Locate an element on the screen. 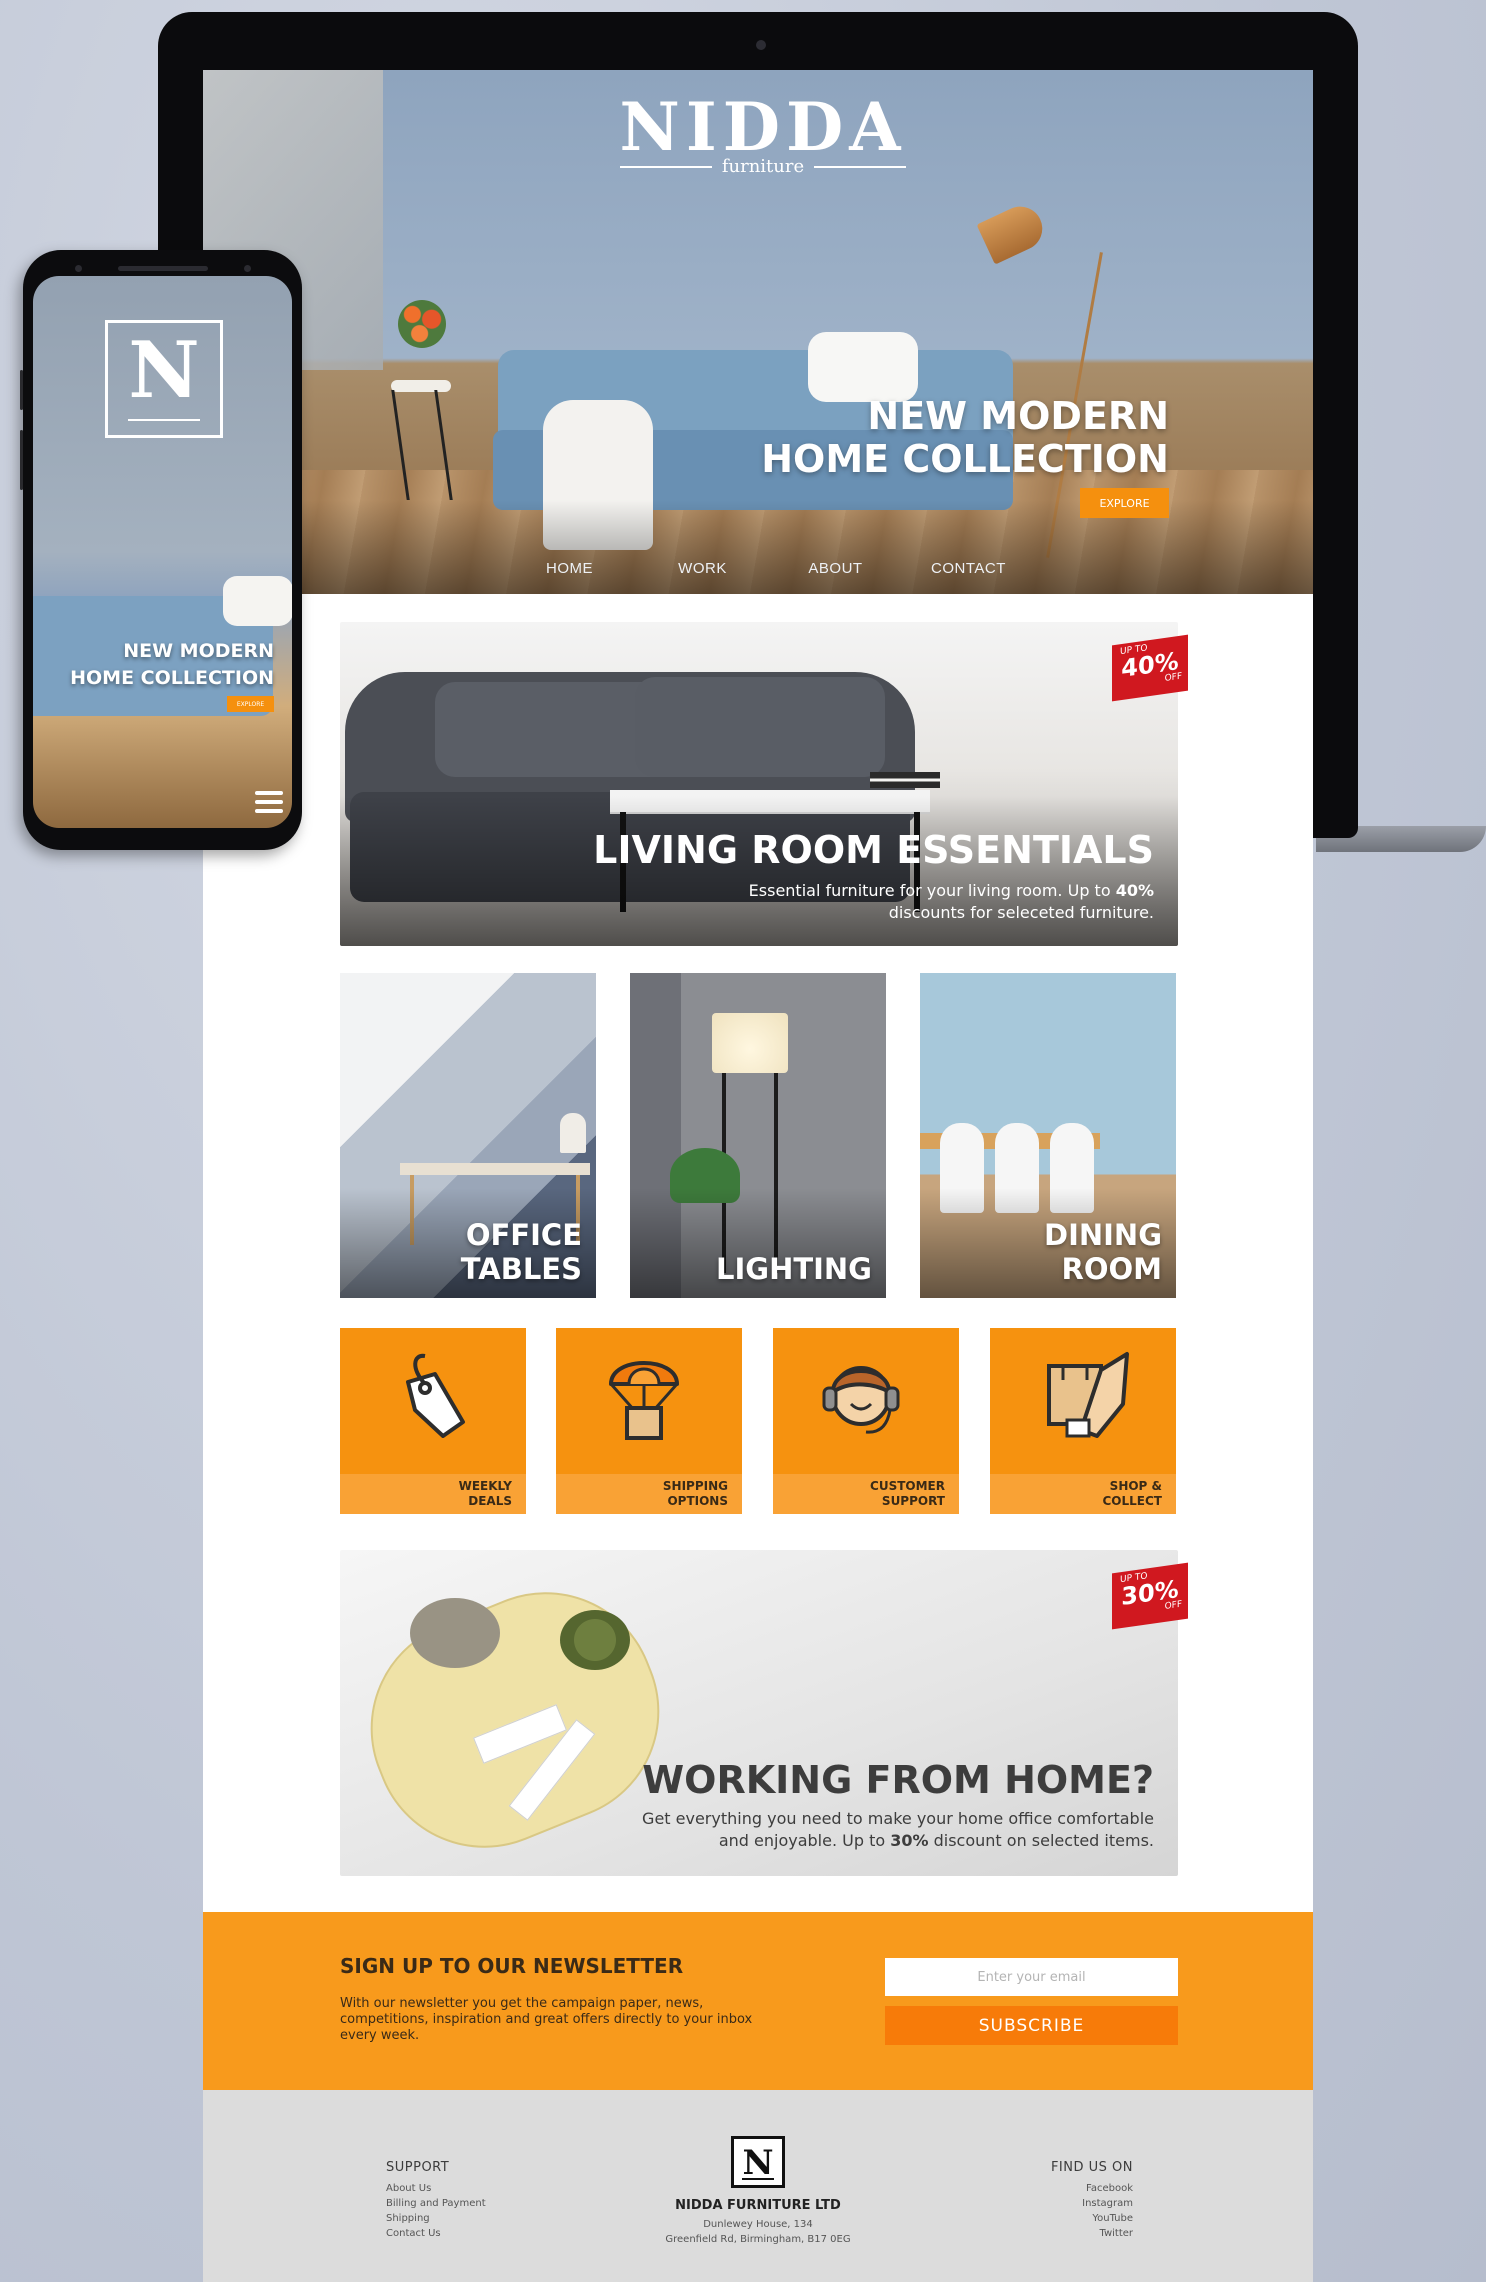 The width and height of the screenshot is (1486, 2282). category-title-line2: LIGHTING is located at coordinates (794, 1269).